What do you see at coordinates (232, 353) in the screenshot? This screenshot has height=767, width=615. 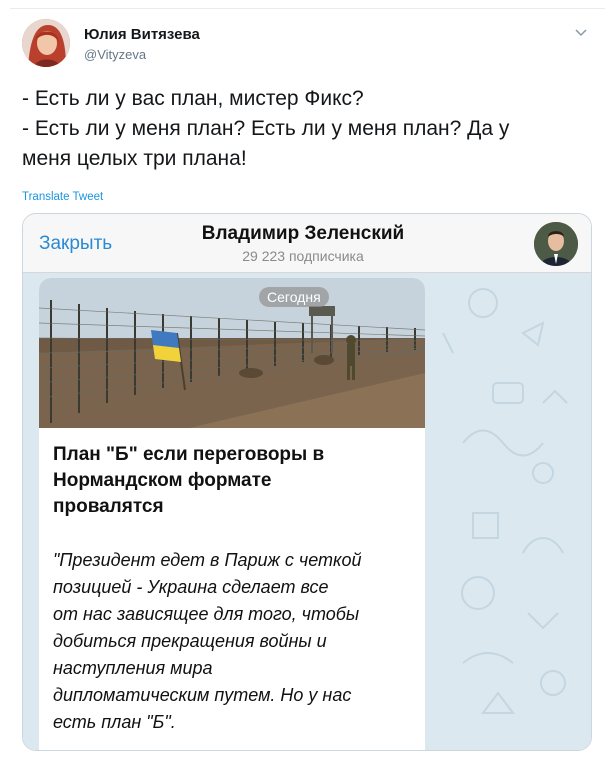 I see `post-photo: Сегодня` at bounding box center [232, 353].